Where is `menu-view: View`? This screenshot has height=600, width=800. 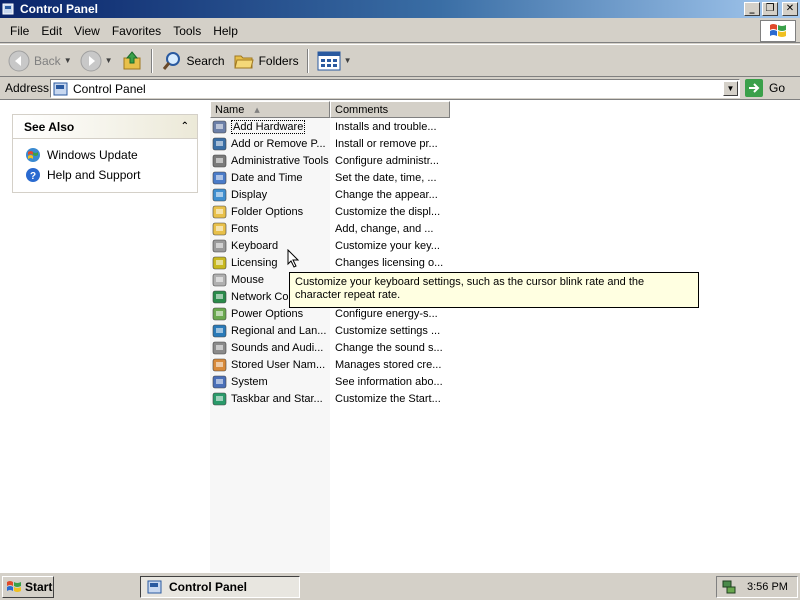 menu-view: View is located at coordinates (87, 31).